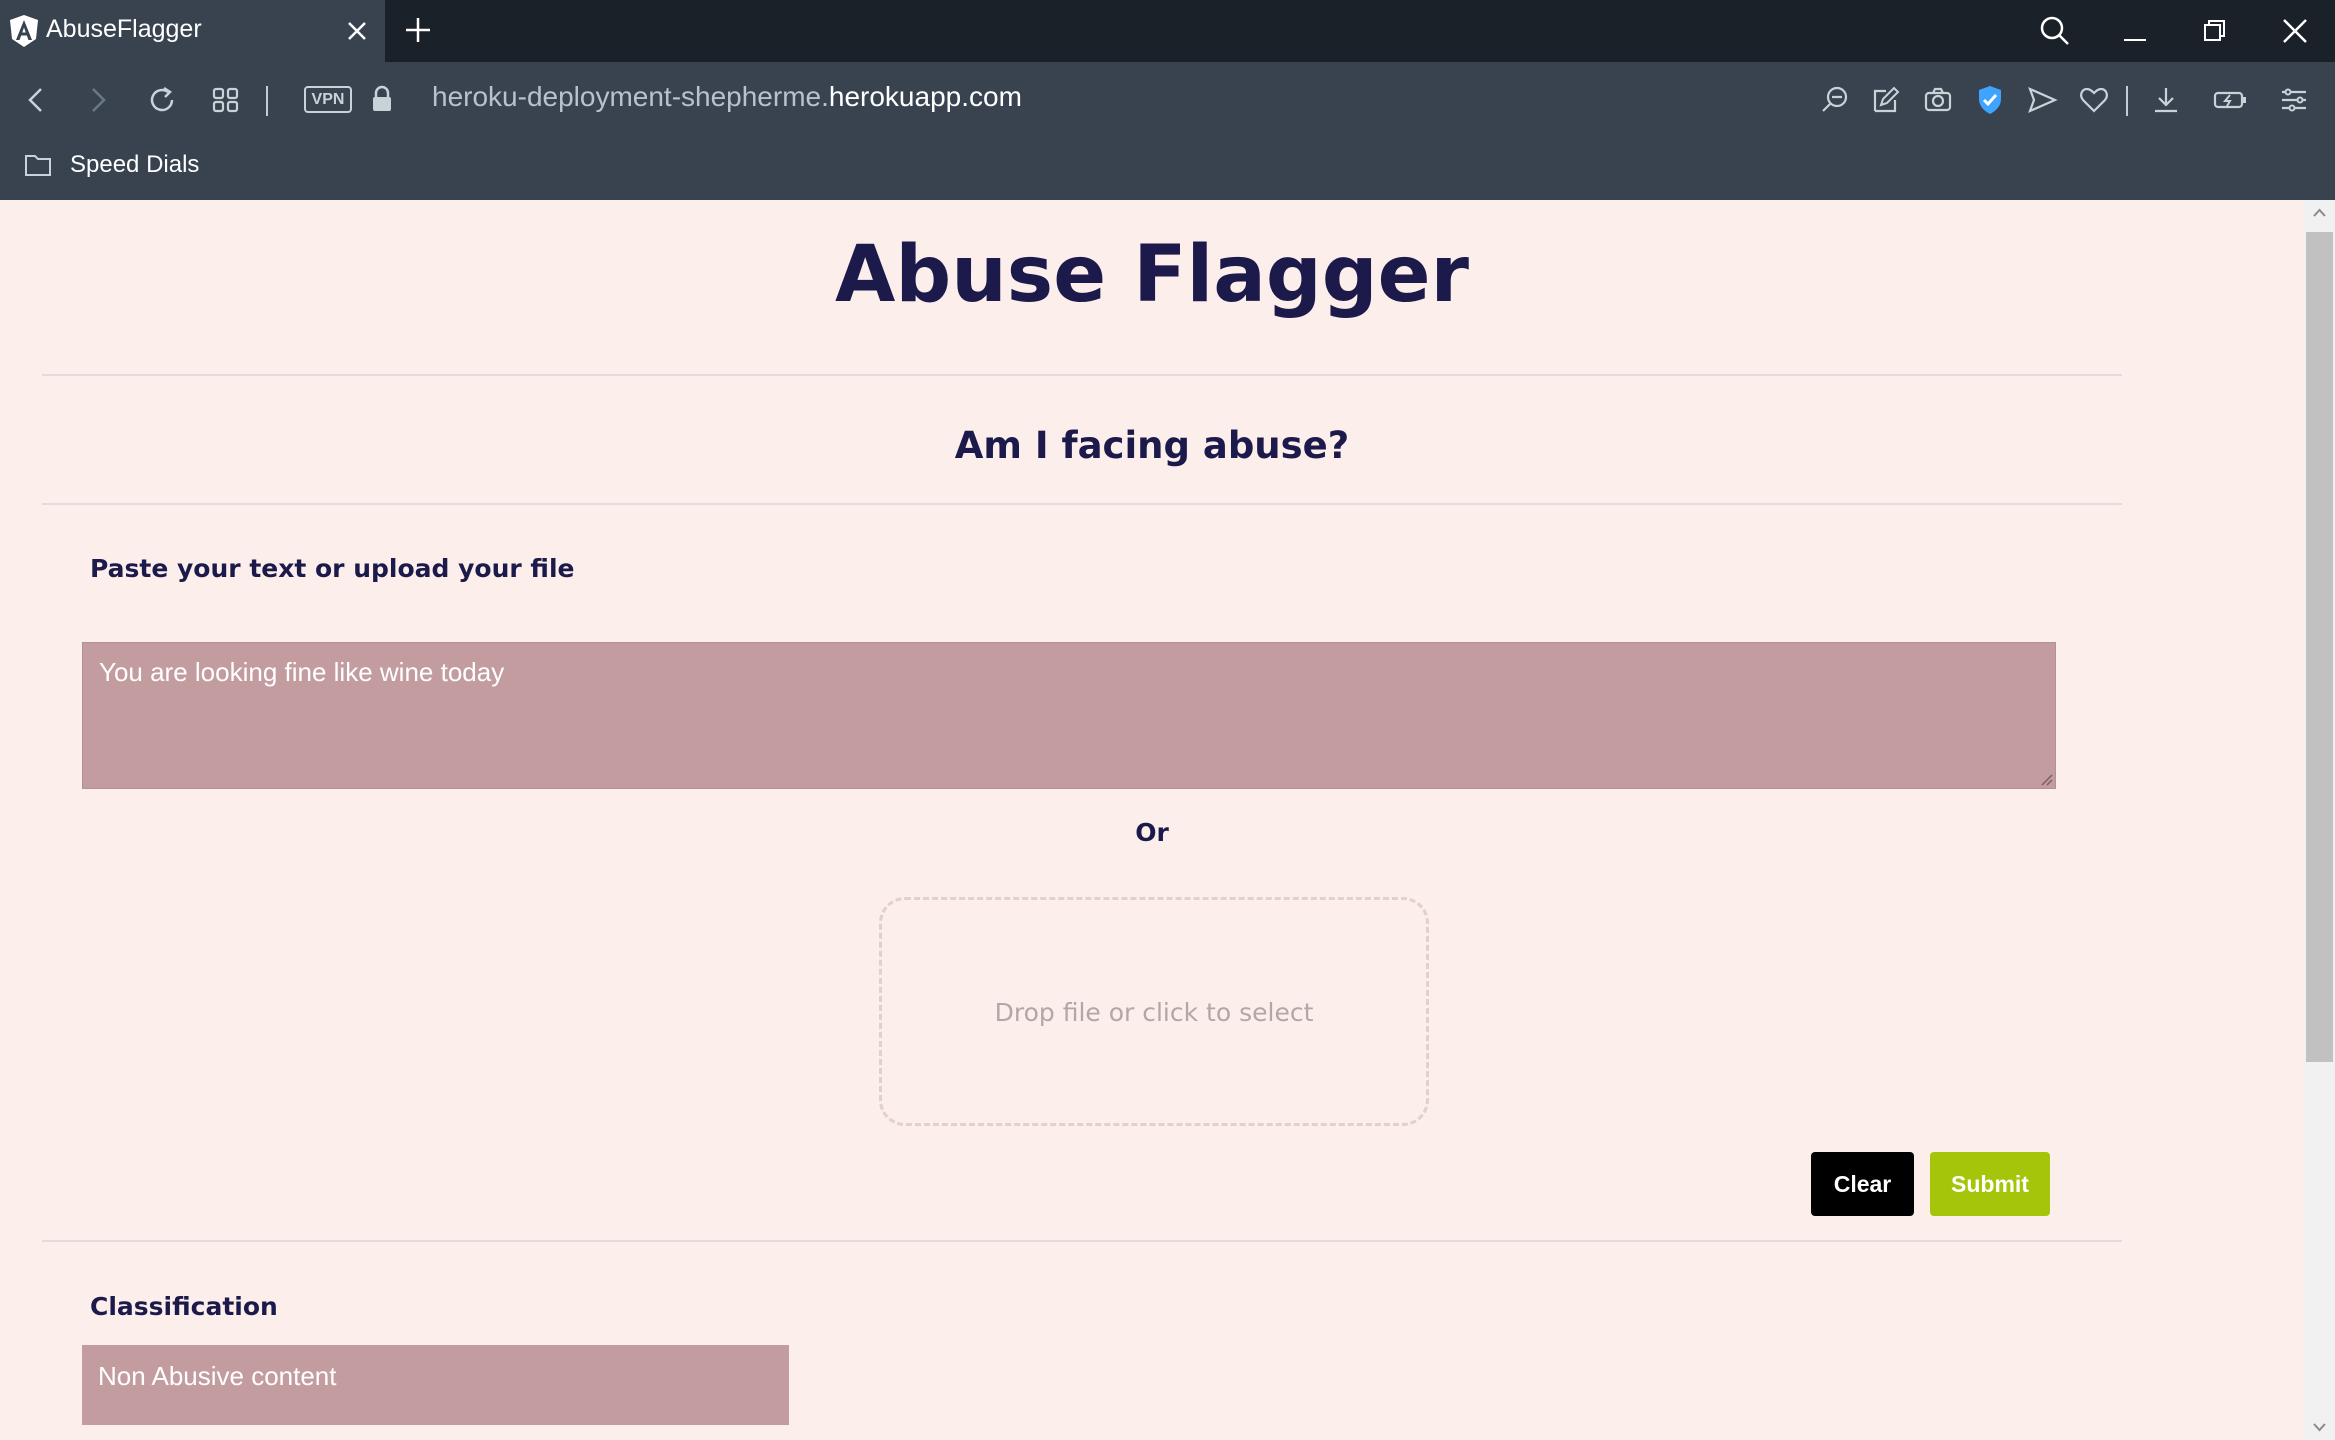  Describe the element at coordinates (226, 100) in the screenshot. I see `tab-grid-icon` at that location.